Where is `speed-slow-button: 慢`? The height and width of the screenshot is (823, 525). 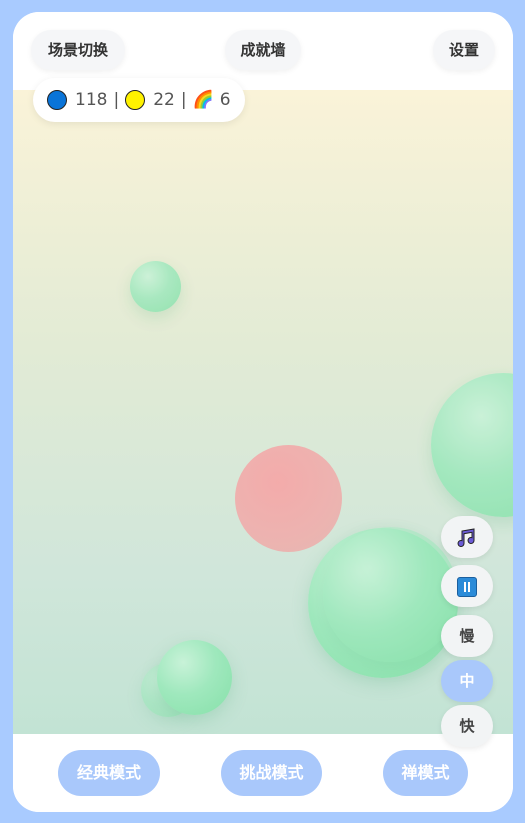
speed-slow-button: 慢 is located at coordinates (467, 636).